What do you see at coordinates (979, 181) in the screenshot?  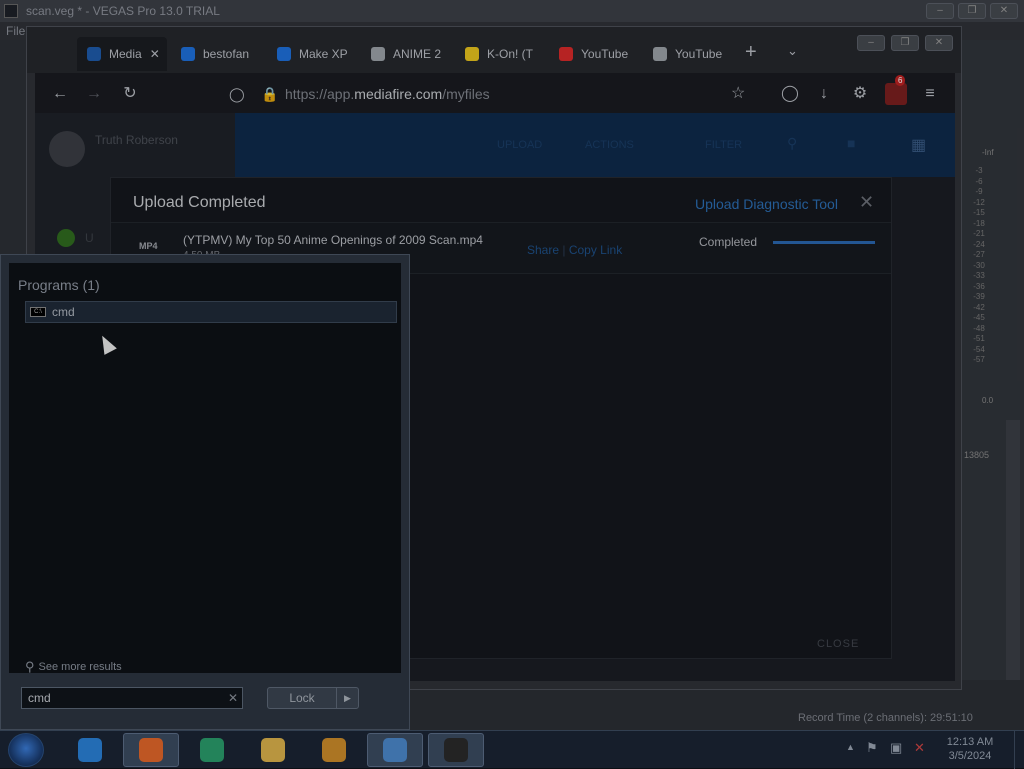 I see `meter-tick-label: -6` at bounding box center [979, 181].